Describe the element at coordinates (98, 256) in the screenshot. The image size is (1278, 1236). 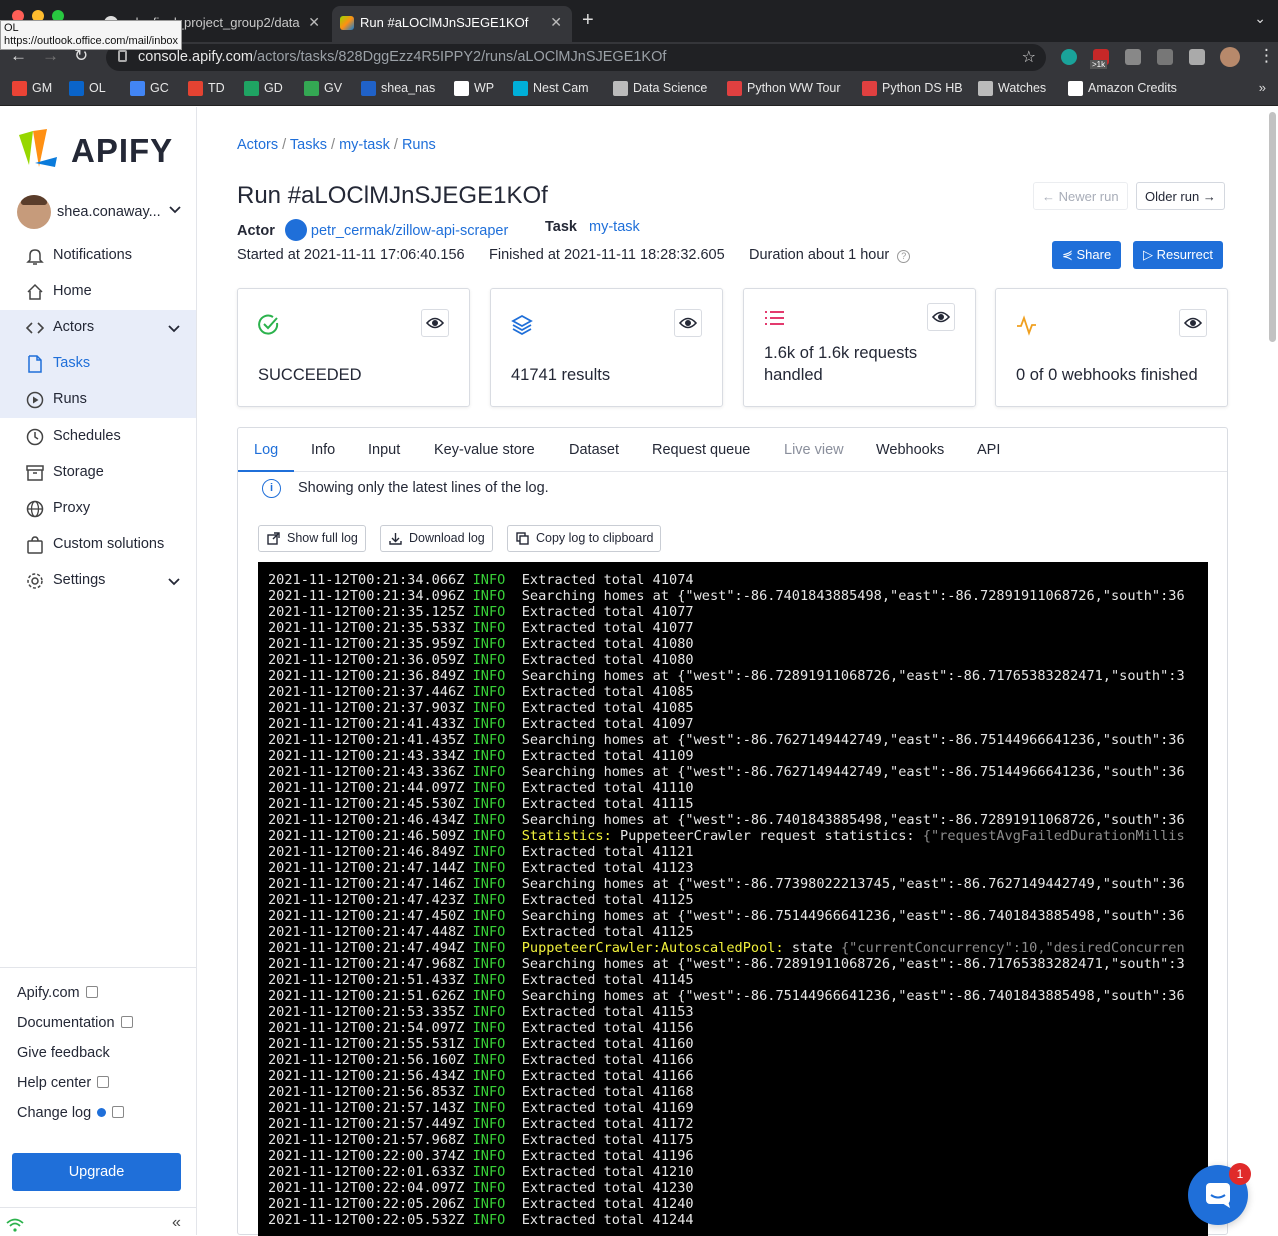
I see `sidebar-item-notifications: Notifications` at that location.